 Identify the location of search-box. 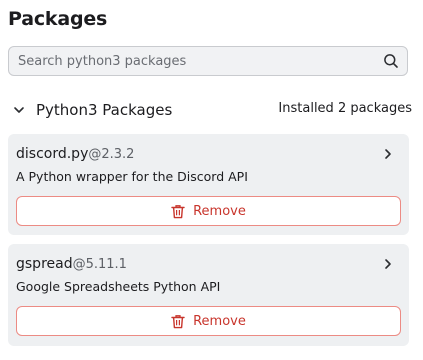
(208, 61).